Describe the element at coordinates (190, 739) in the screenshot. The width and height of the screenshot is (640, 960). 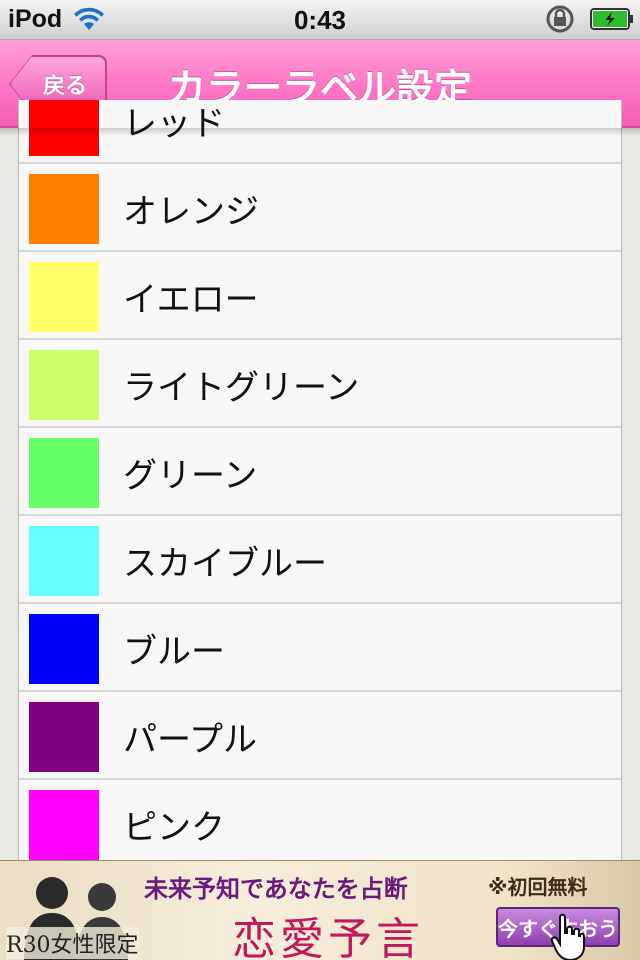
I see `color-label: パープル` at that location.